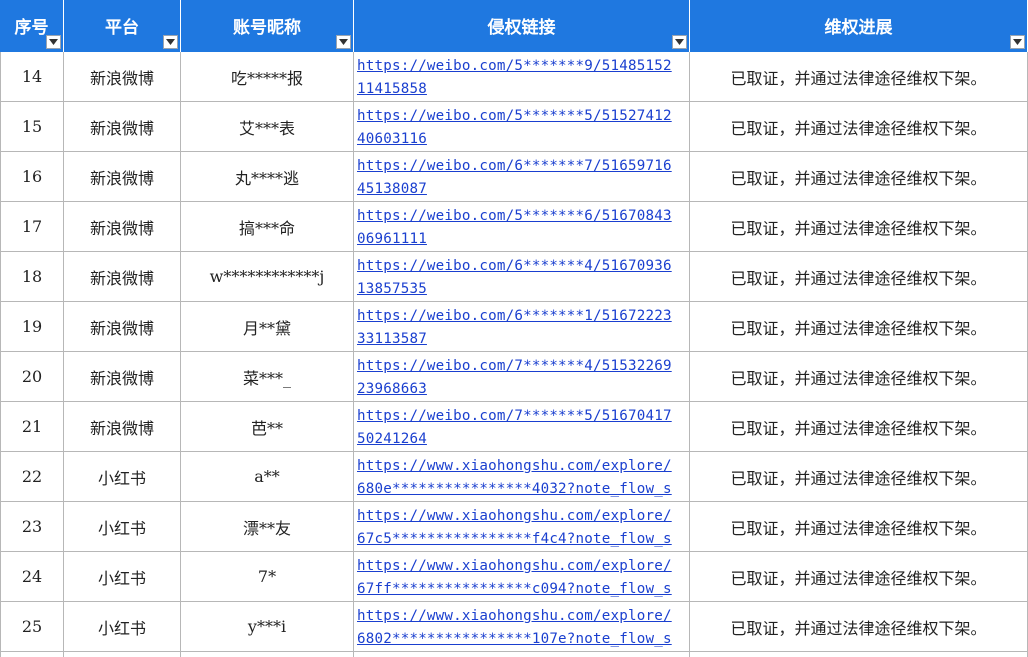 The image size is (1028, 657). Describe the element at coordinates (32, 327) in the screenshot. I see `cell-no: 19` at that location.